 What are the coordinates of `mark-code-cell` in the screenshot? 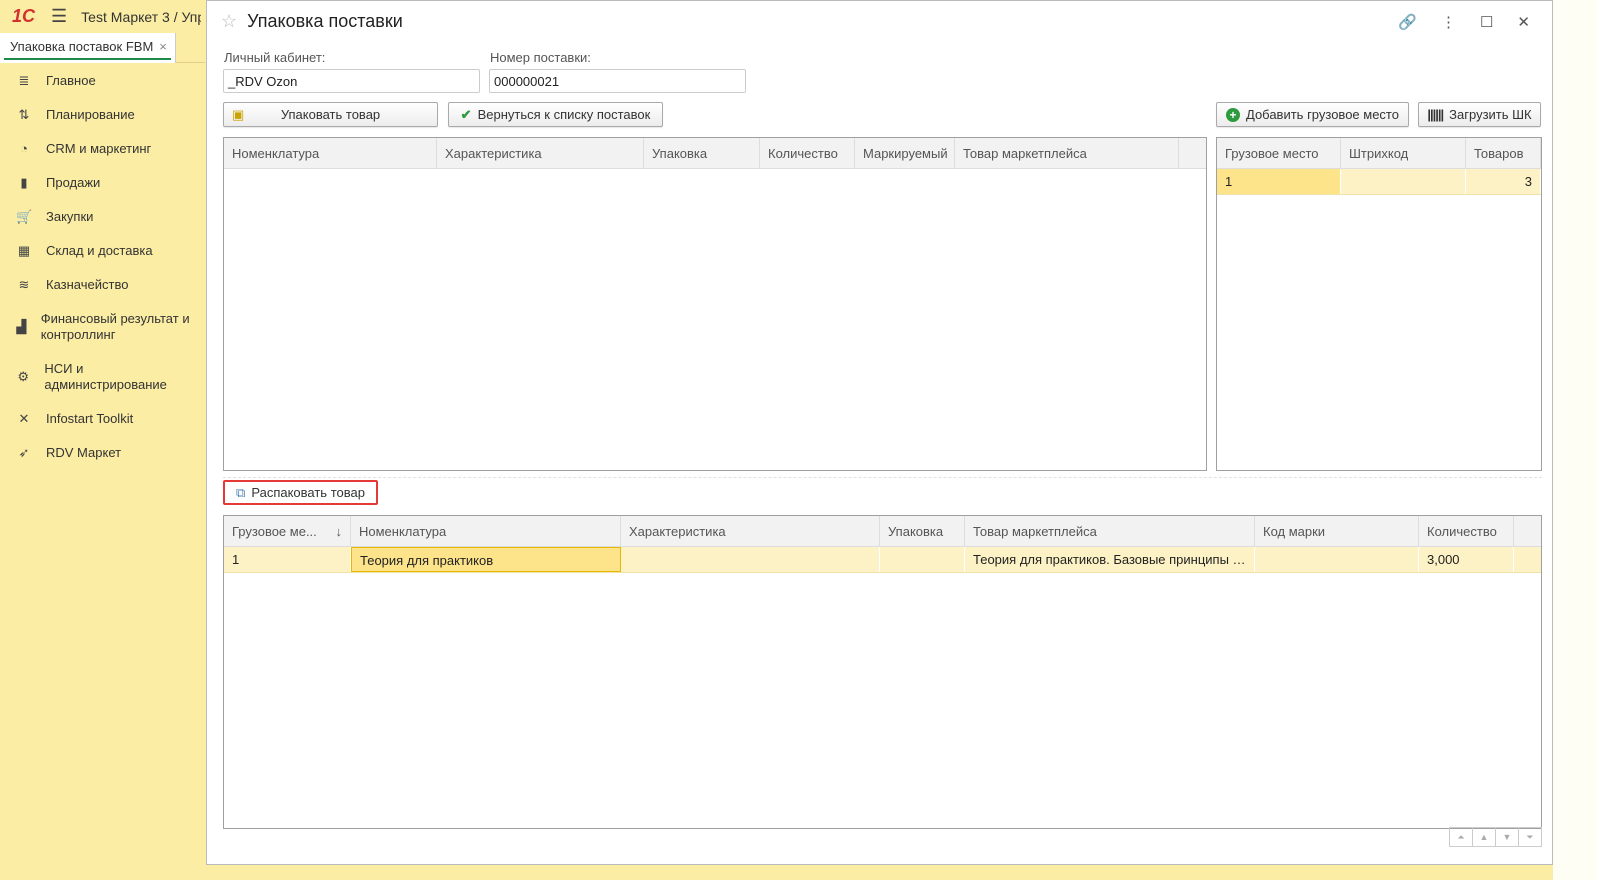 It's located at (1337, 559).